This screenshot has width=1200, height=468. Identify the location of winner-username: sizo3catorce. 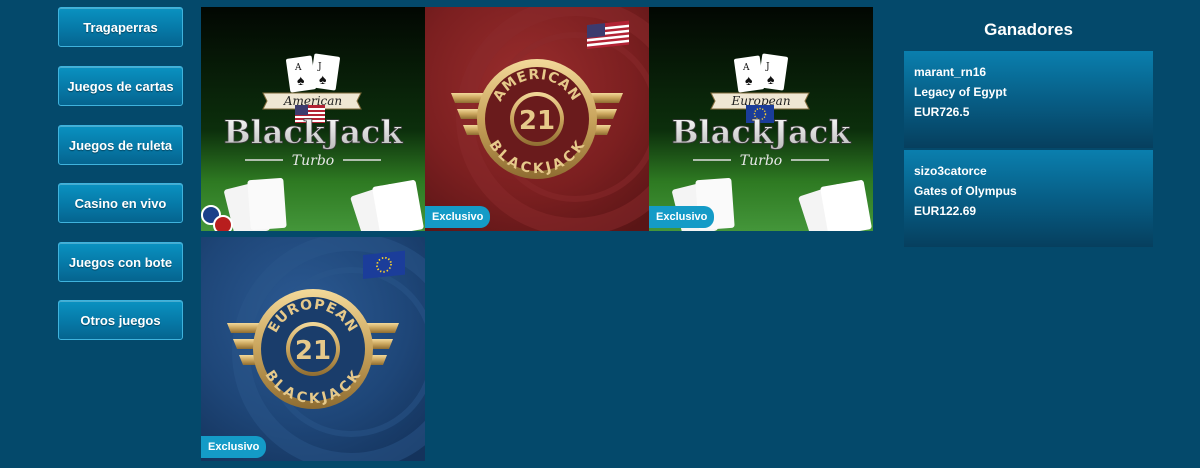
(950, 171).